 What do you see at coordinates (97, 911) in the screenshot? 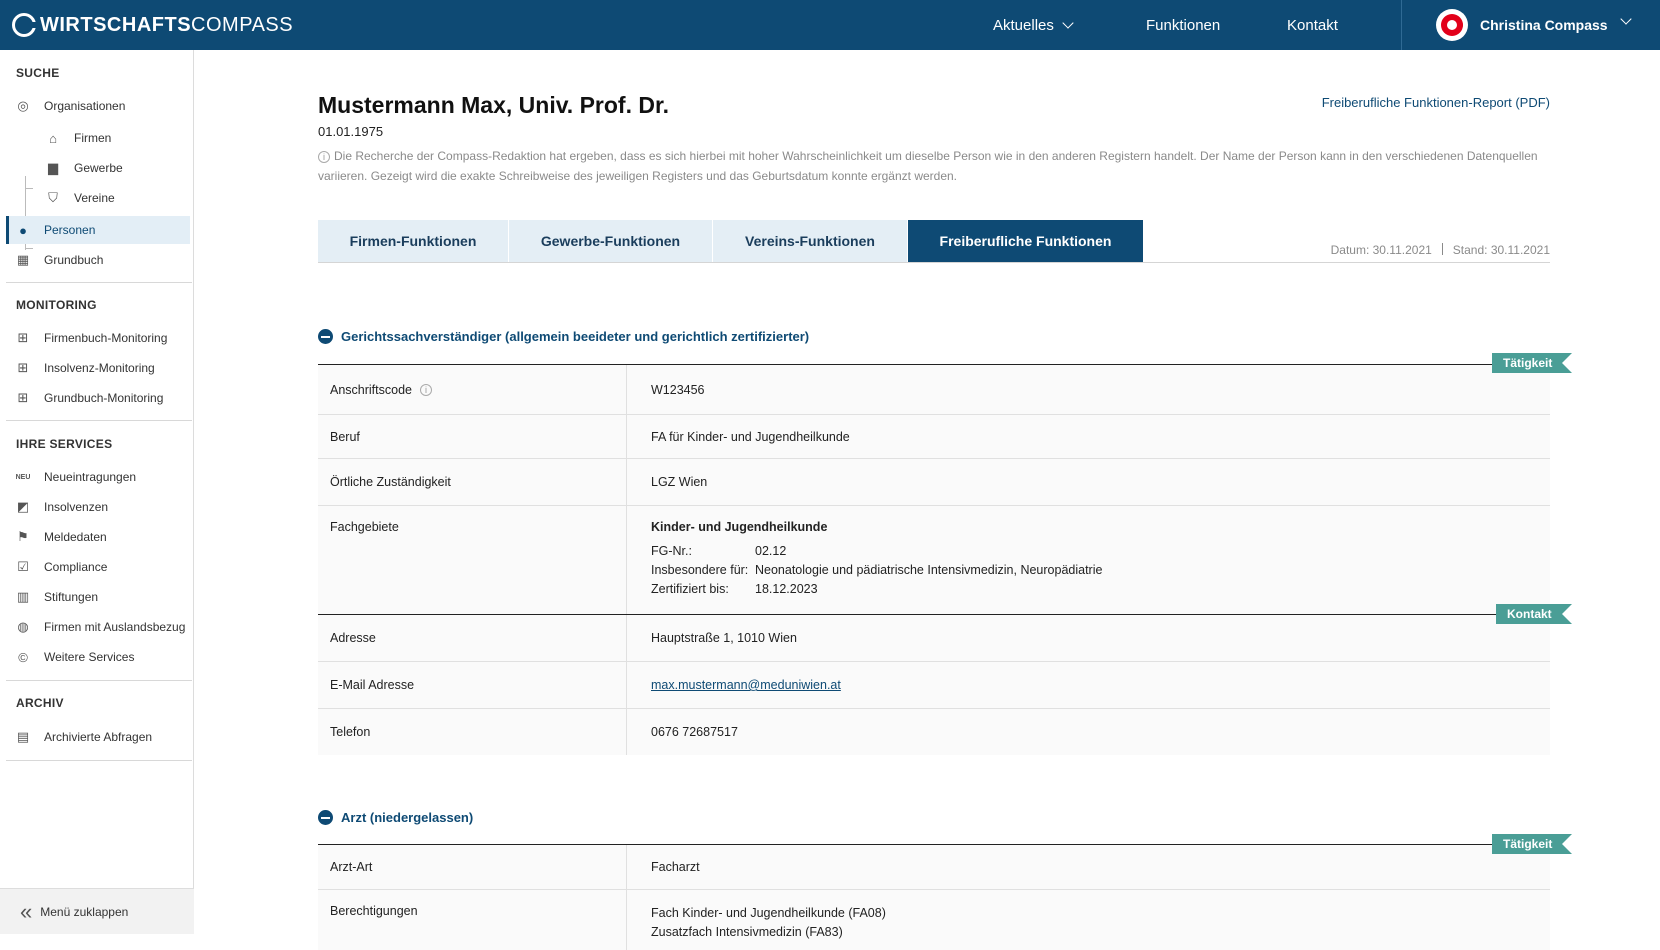
I see `collapse-menu-button: «Menü zuklappen` at bounding box center [97, 911].